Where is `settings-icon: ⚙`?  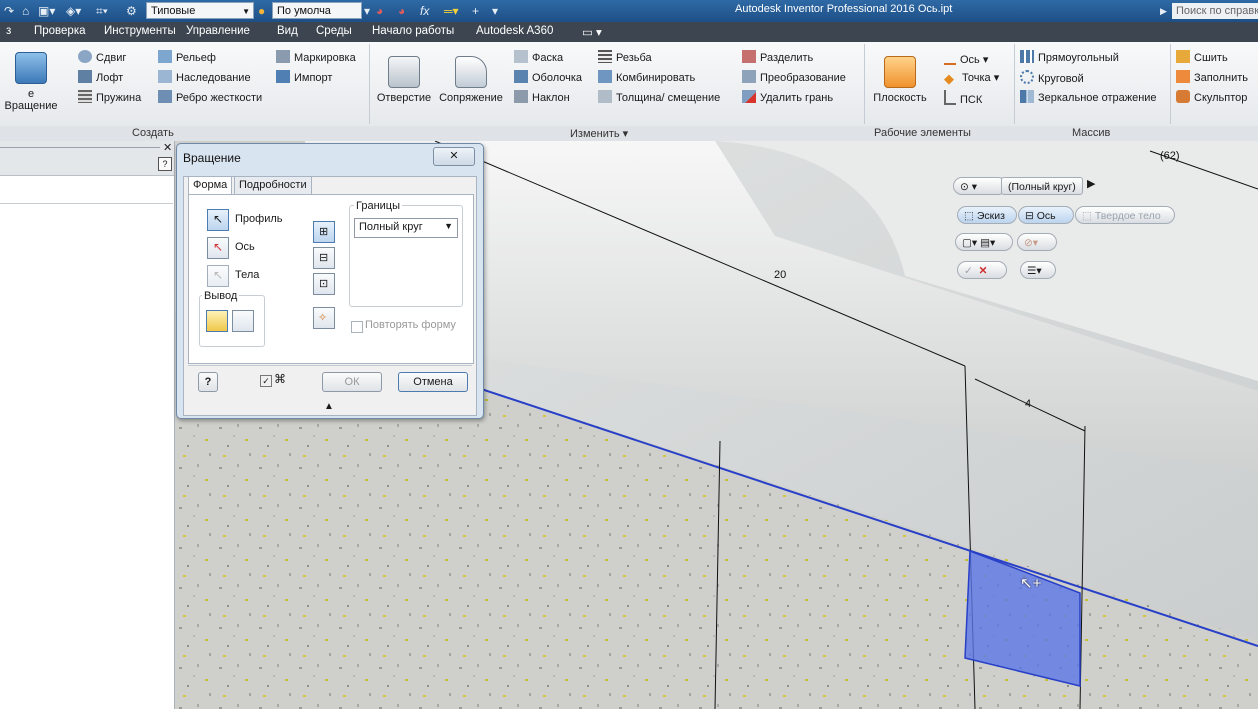 settings-icon: ⚙ is located at coordinates (131, 11).